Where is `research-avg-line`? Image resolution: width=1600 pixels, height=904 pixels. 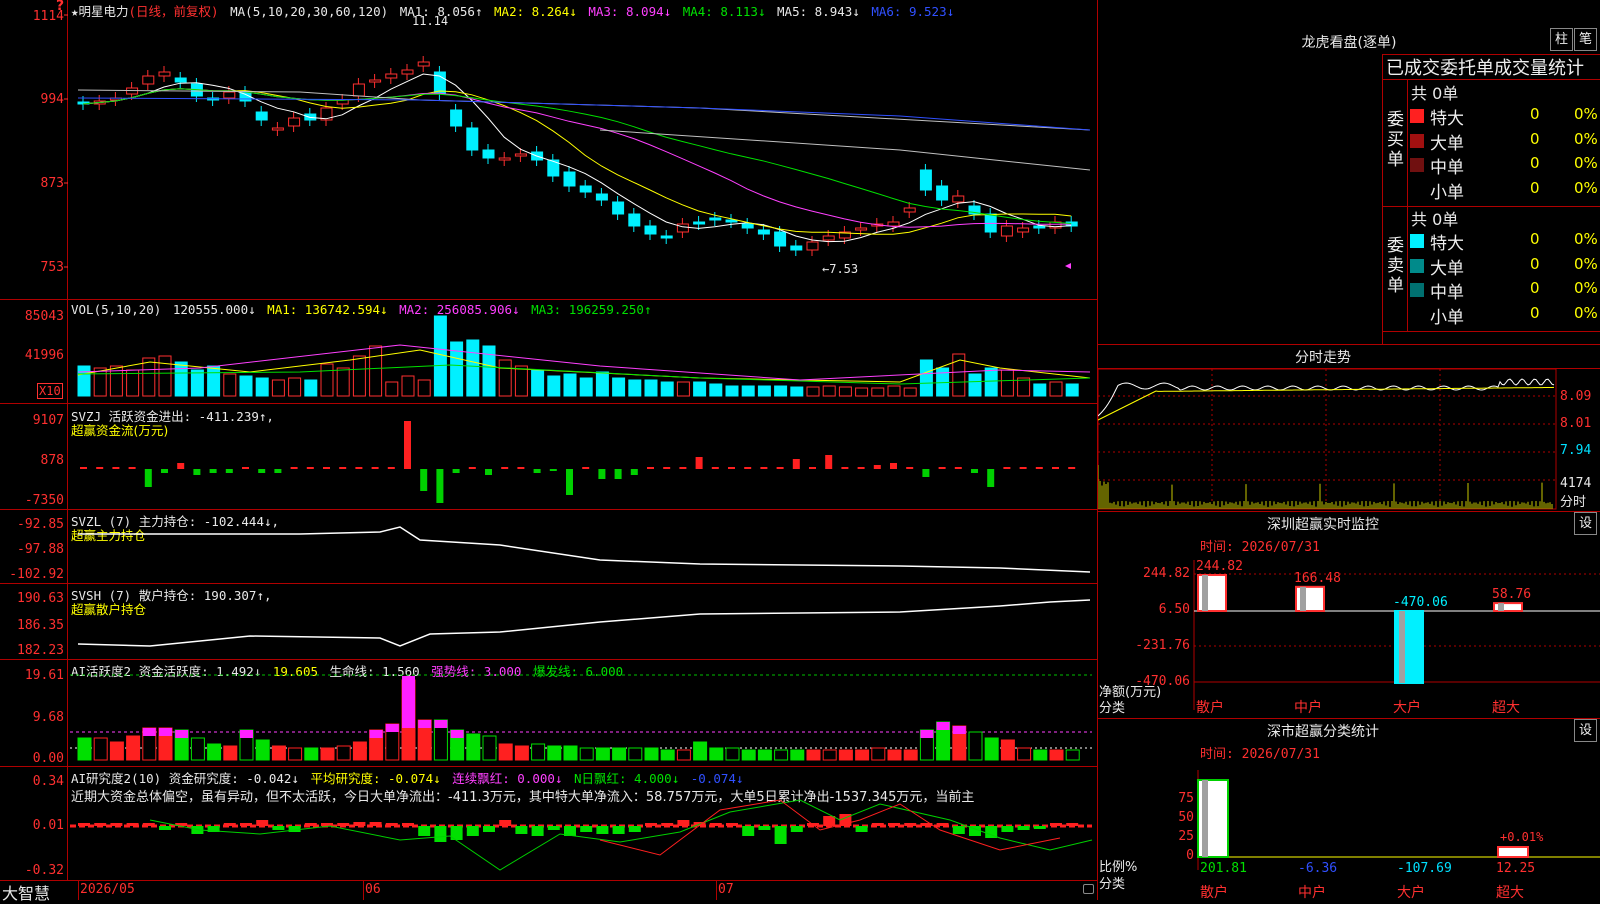 research-avg-line is located at coordinates (621, 835).